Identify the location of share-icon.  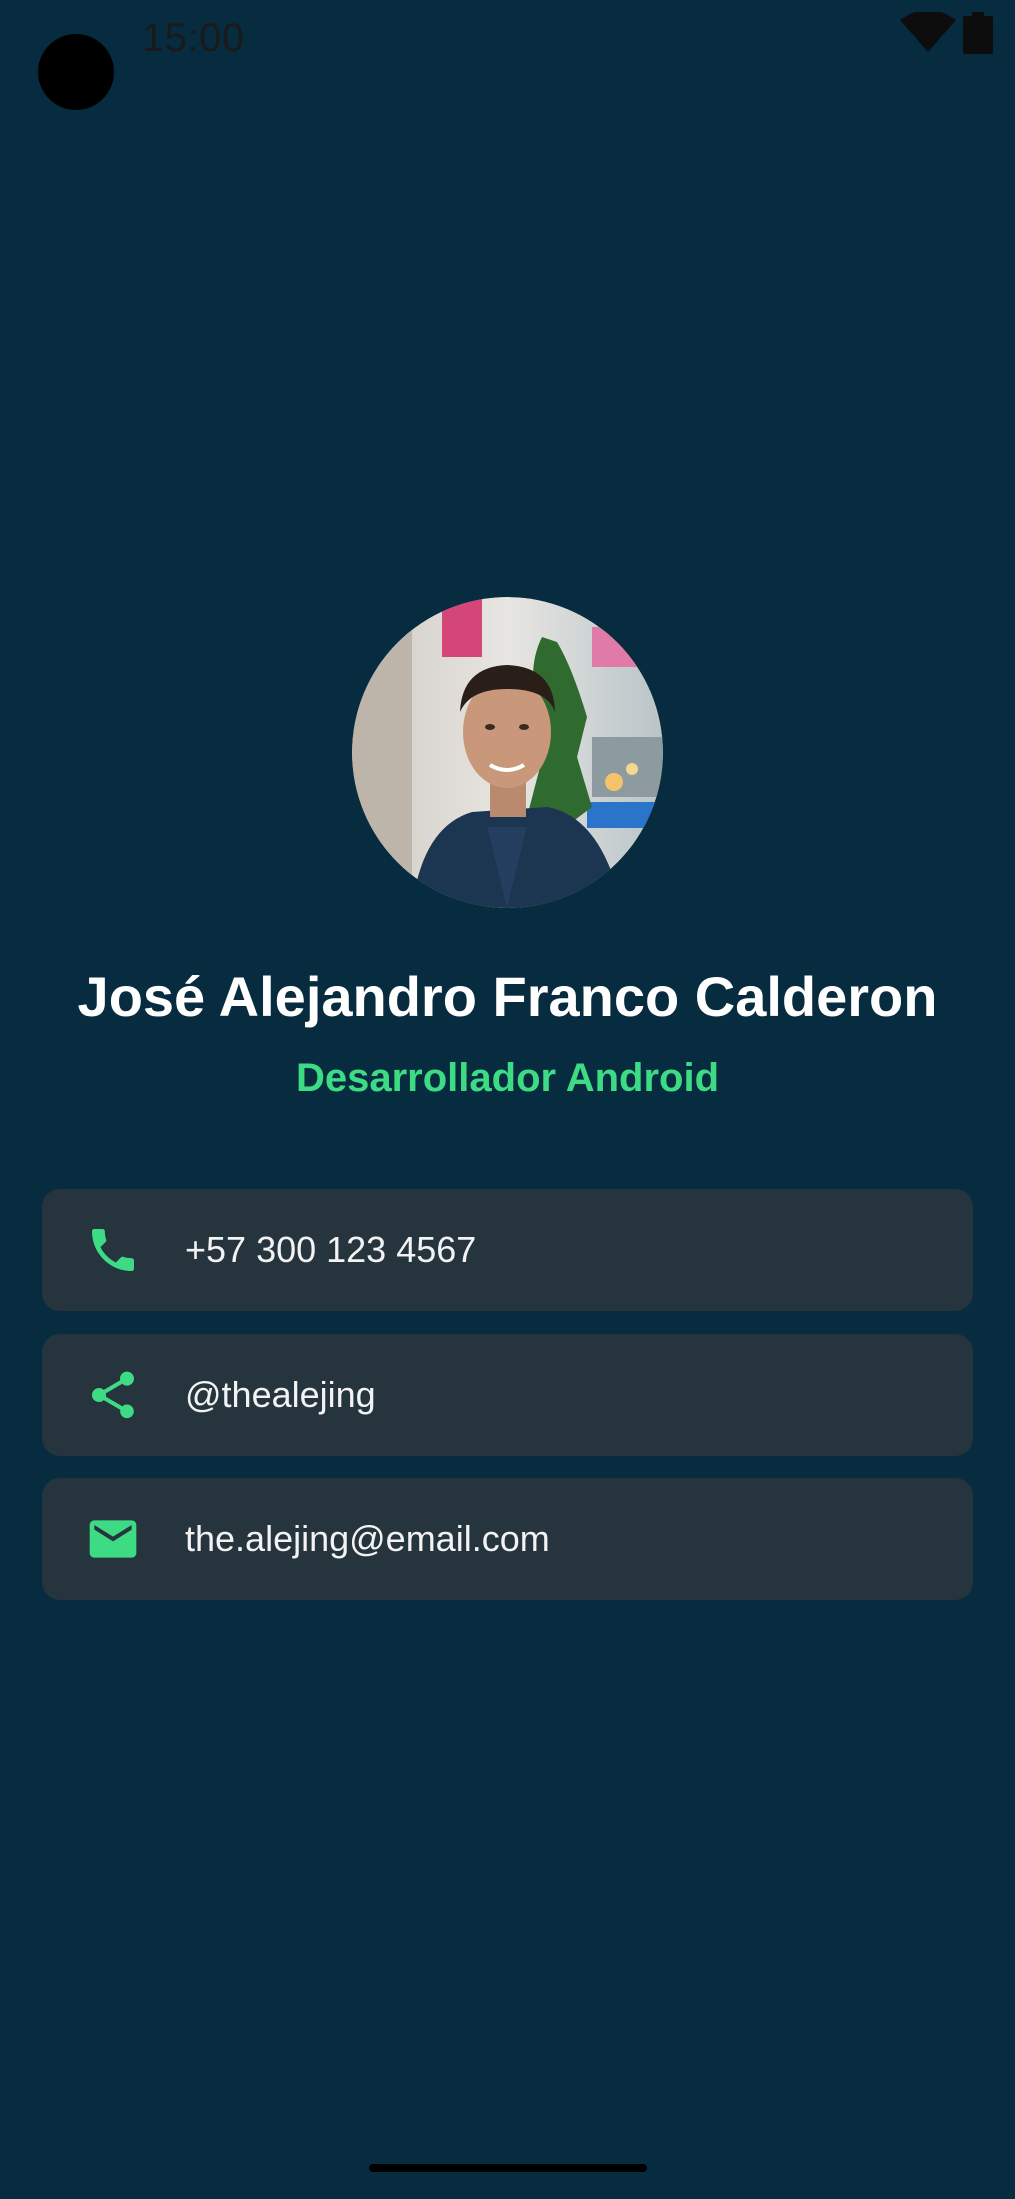
(113, 1395).